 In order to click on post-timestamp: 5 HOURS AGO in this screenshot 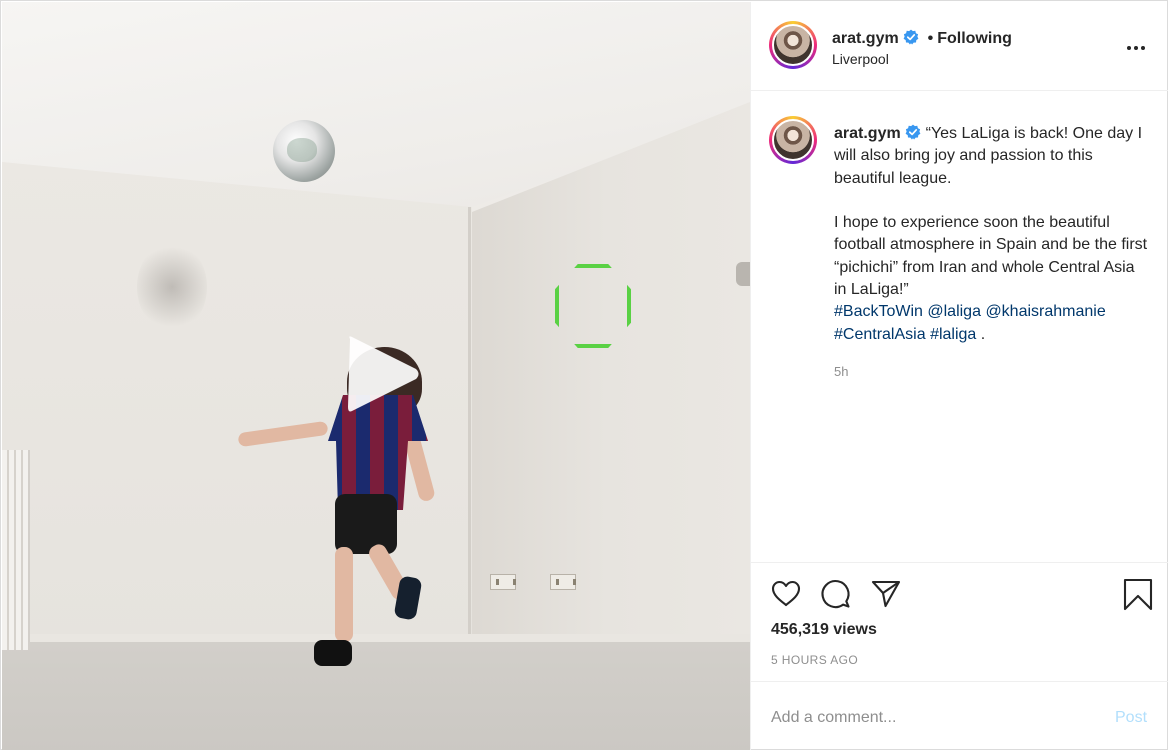, I will do `click(814, 660)`.